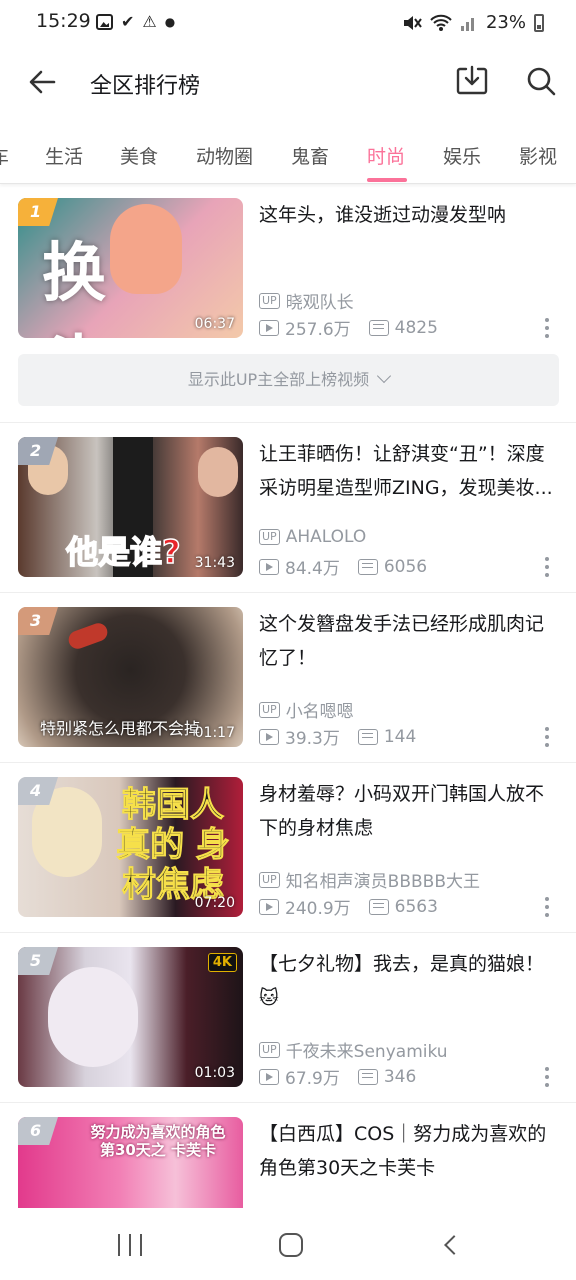 This screenshot has height=1280, width=576. What do you see at coordinates (130, 507) in the screenshot?
I see `video-thumbnail: 他是谁? 2 31:43` at bounding box center [130, 507].